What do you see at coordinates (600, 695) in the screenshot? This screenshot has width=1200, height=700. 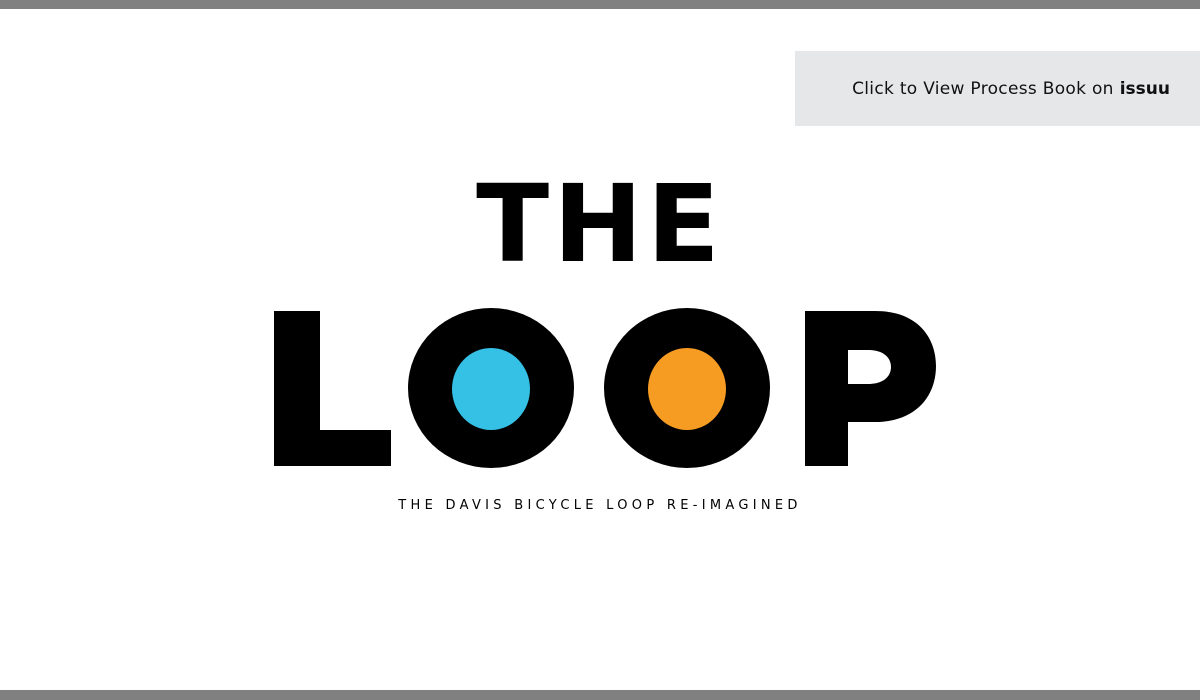 I see `bottom-frame-bar` at bounding box center [600, 695].